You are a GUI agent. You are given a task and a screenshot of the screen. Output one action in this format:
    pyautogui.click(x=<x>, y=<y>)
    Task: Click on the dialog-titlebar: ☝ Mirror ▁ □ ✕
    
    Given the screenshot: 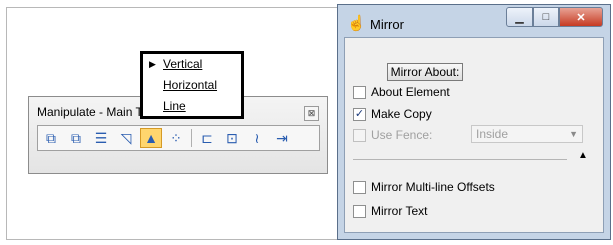 What is the action you would take?
    pyautogui.click(x=474, y=21)
    